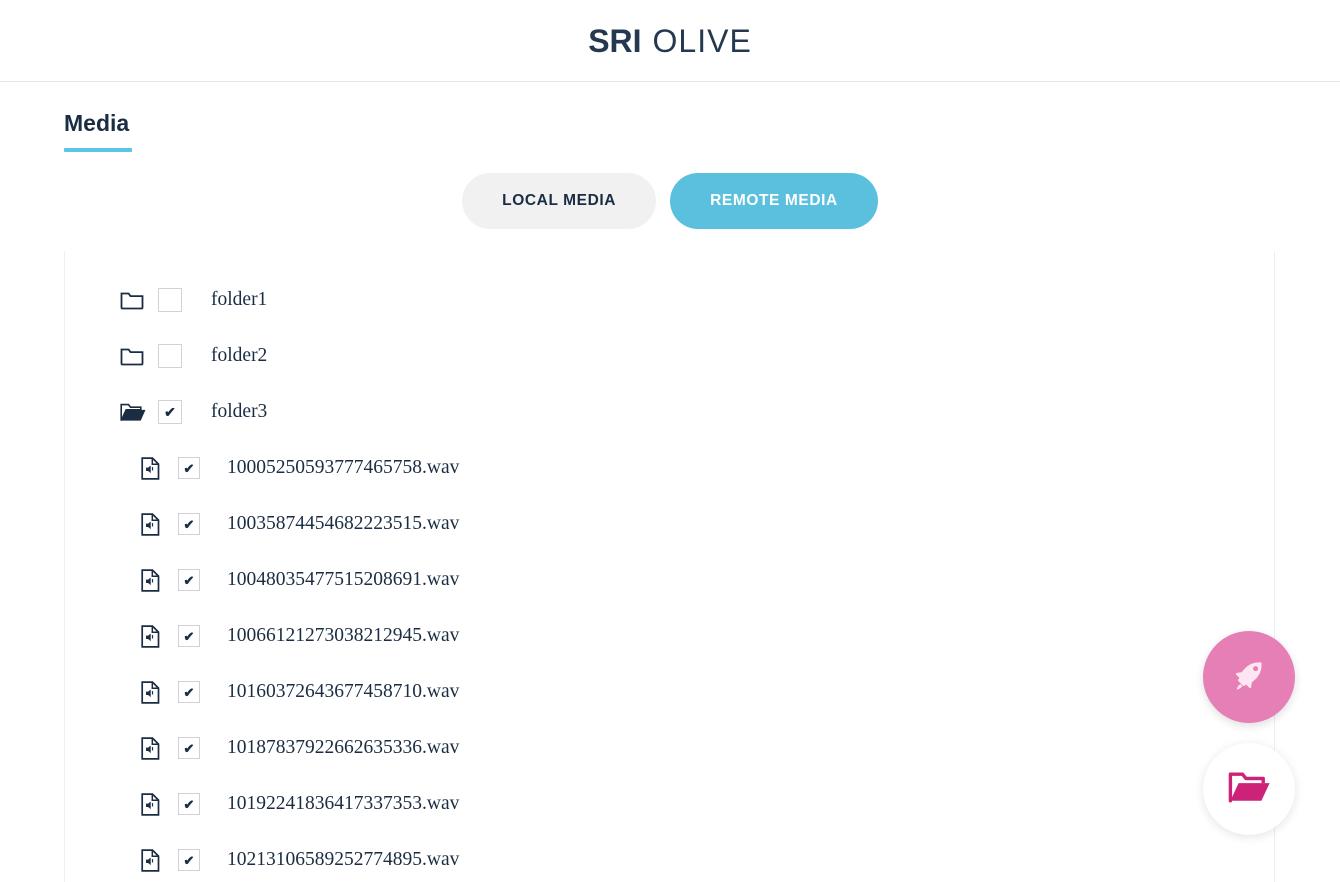 Image resolution: width=1340 pixels, height=882 pixels. I want to click on folder-label: folder3, so click(239, 411).